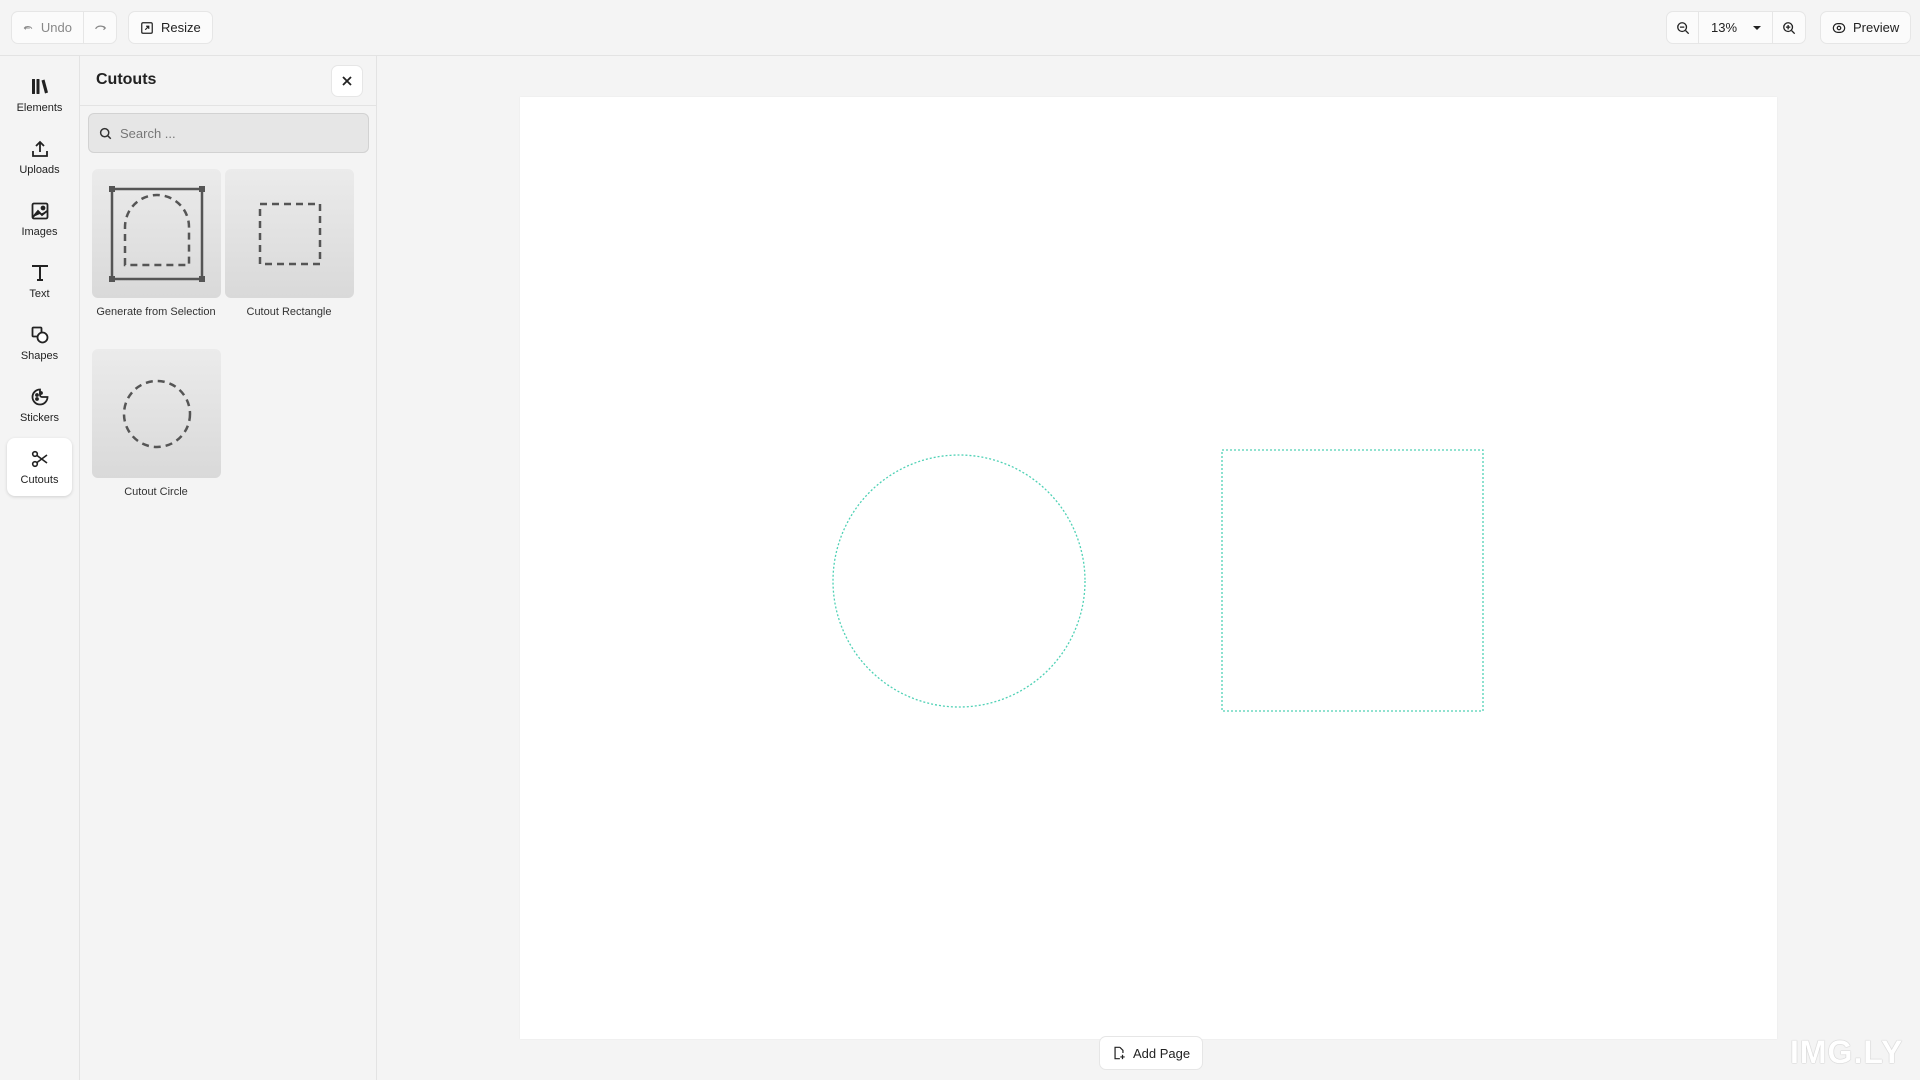  I want to click on text-icon, so click(39, 272).